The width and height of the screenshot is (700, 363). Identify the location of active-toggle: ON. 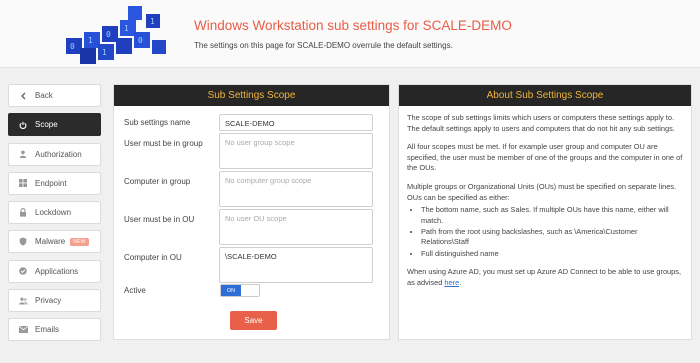
(240, 290).